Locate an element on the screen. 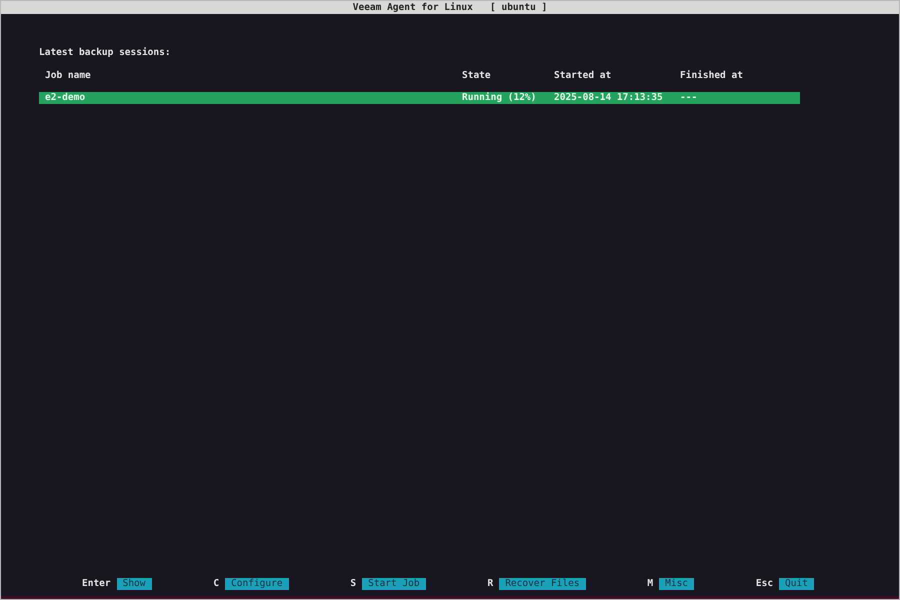 The image size is (900, 600). column-header: Started at is located at coordinates (583, 75).